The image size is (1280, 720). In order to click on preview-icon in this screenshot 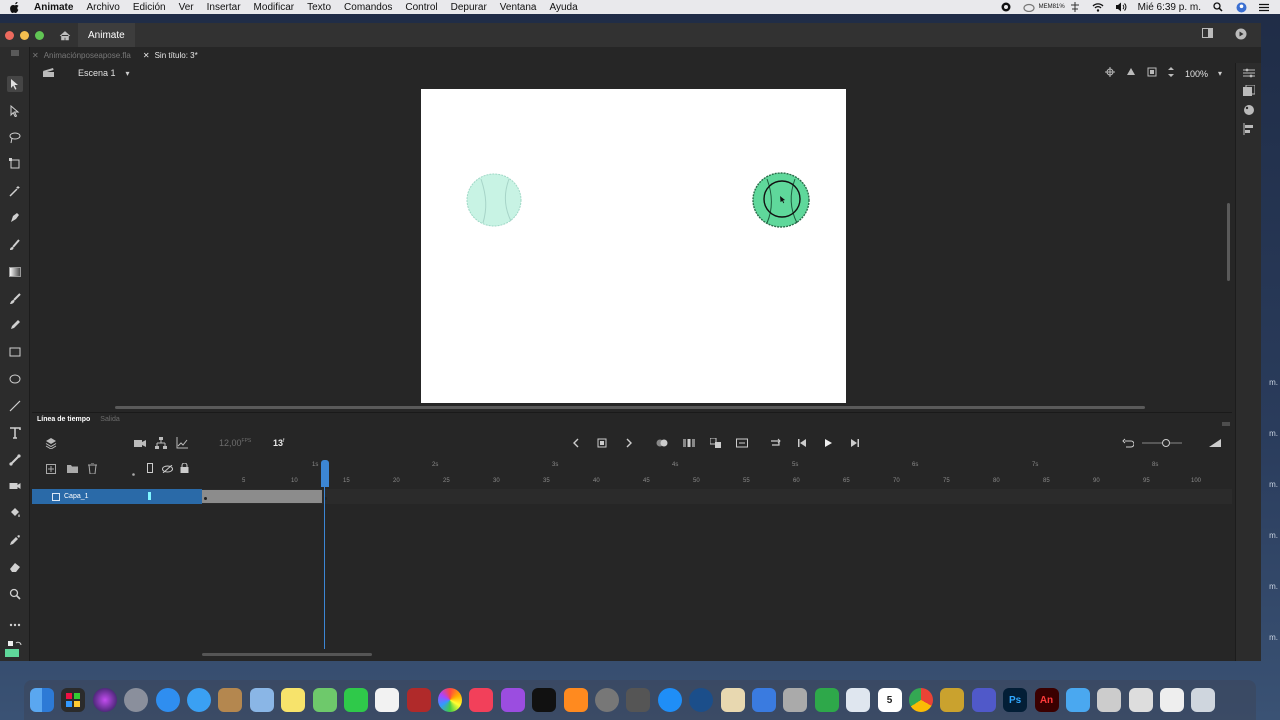, I will do `click(261, 700)`.